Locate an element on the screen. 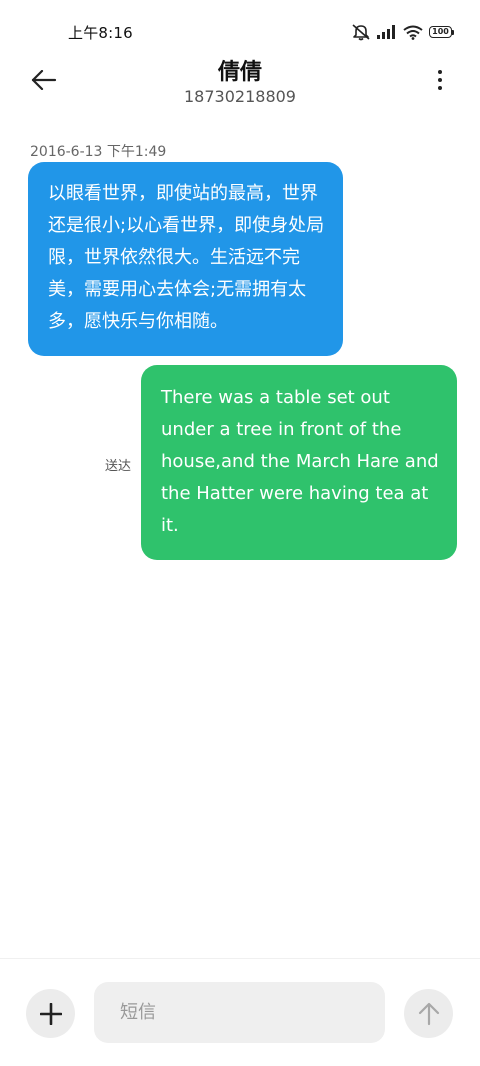 The width and height of the screenshot is (480, 1066). status-time: 上午8:16 is located at coordinates (100, 33).